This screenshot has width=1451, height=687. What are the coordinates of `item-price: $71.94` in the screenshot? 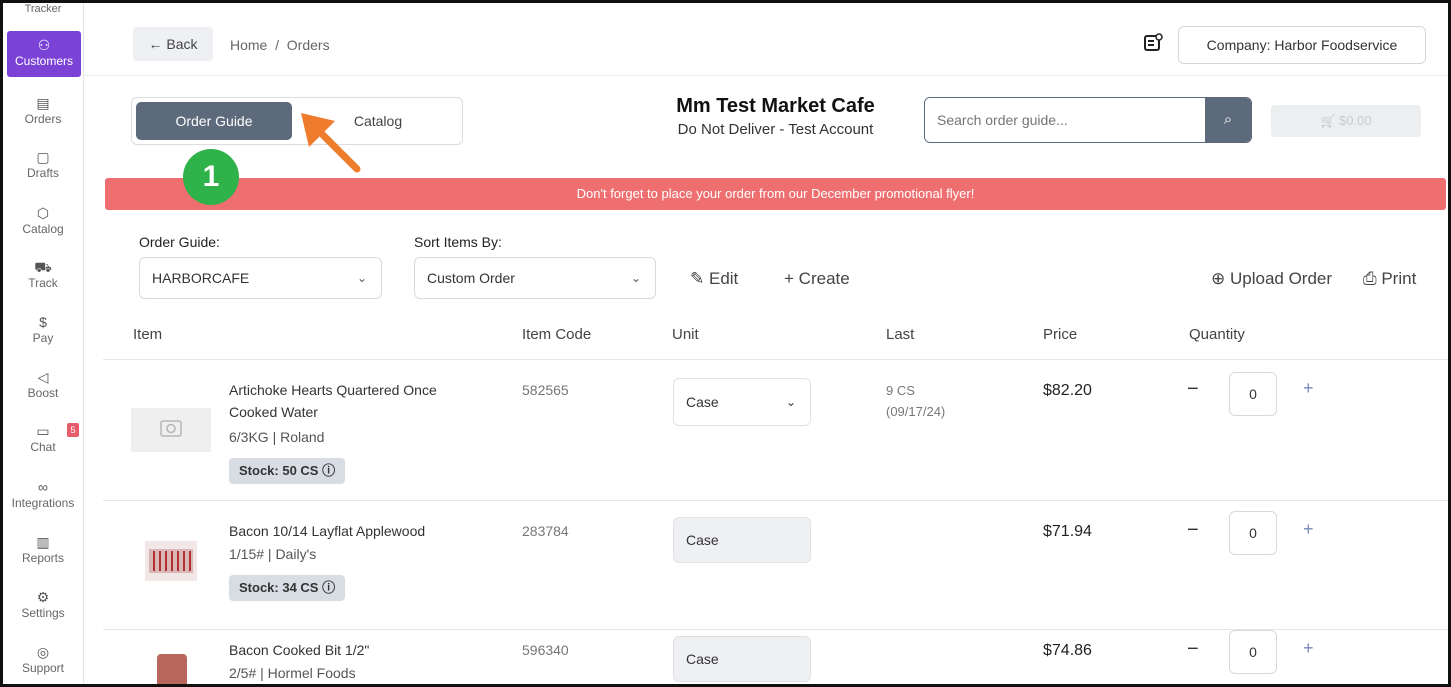 It's located at (1067, 531).